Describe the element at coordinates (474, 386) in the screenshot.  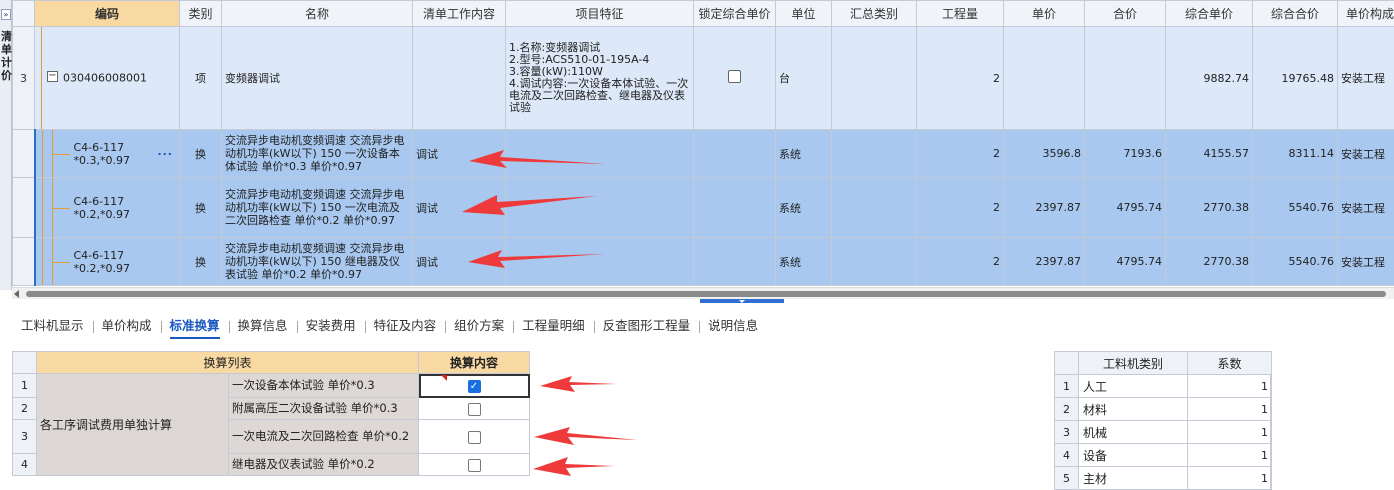
I see `conversion-checkbox-checked: ✓` at that location.